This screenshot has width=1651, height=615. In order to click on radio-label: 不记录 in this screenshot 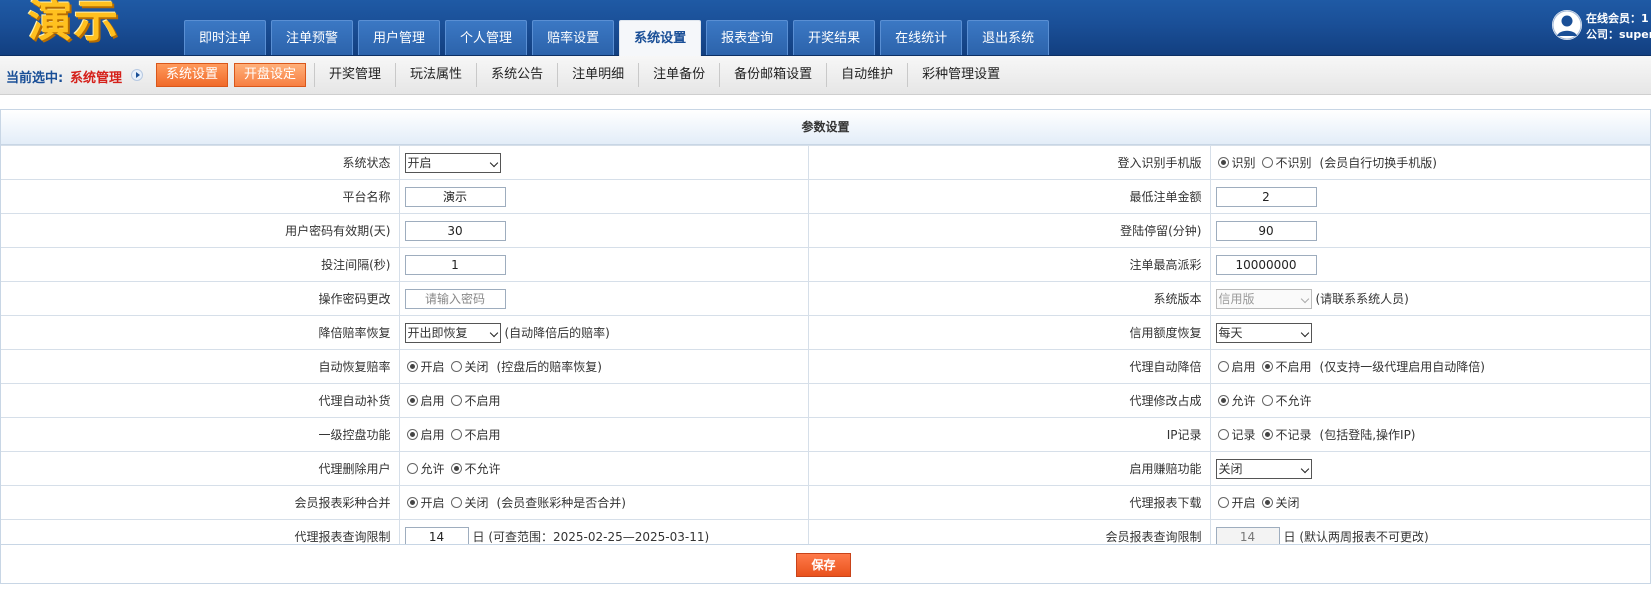, I will do `click(1294, 435)`.